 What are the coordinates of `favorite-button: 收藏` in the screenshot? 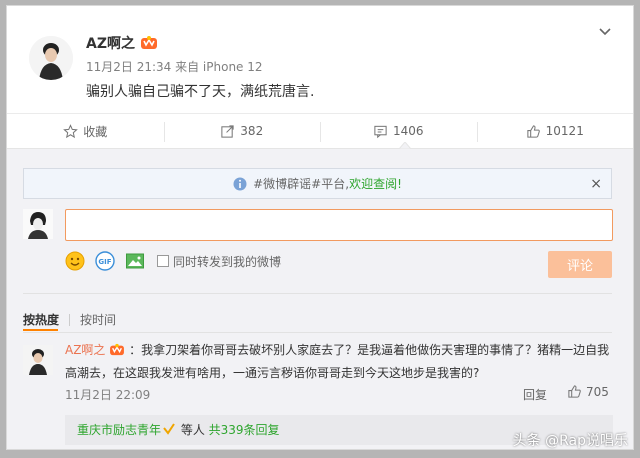 It's located at (85, 131).